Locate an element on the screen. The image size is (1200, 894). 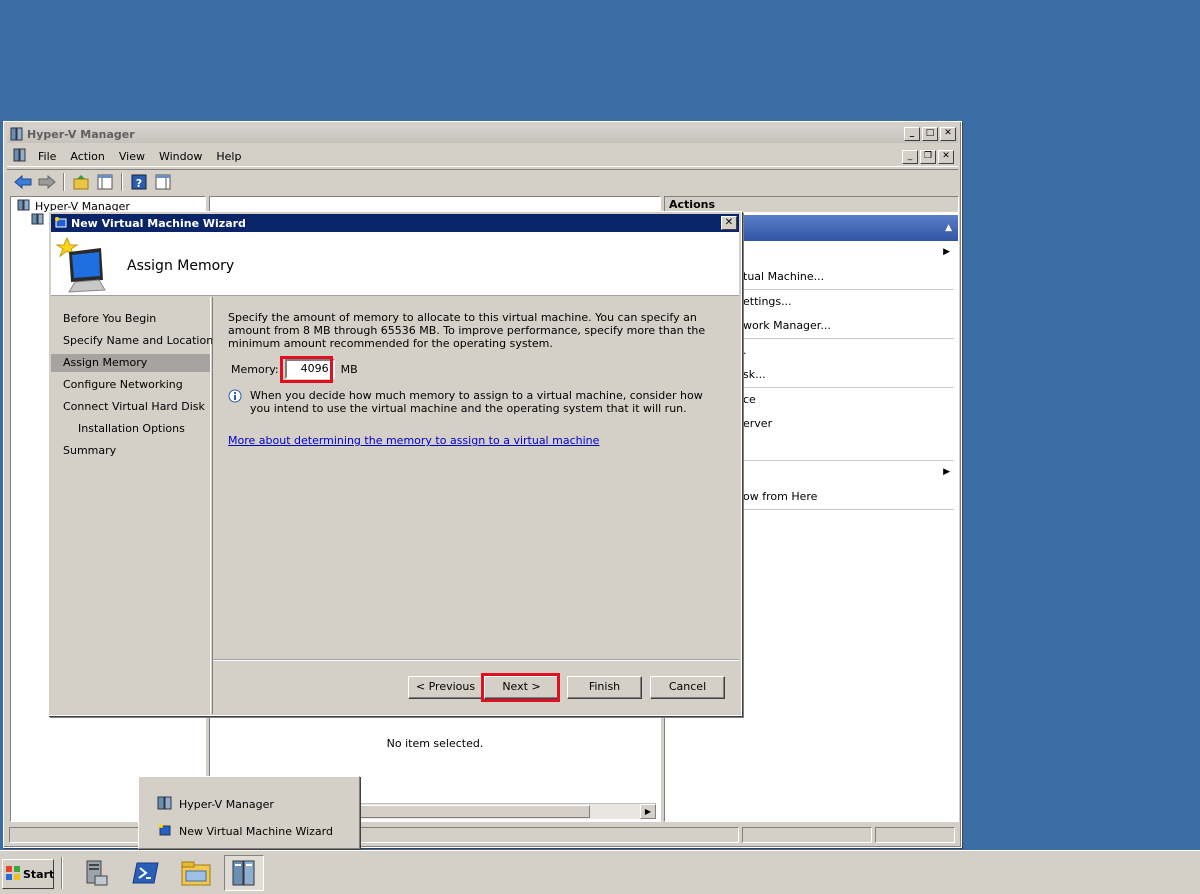
start-label: Start is located at coordinates (39, 874).